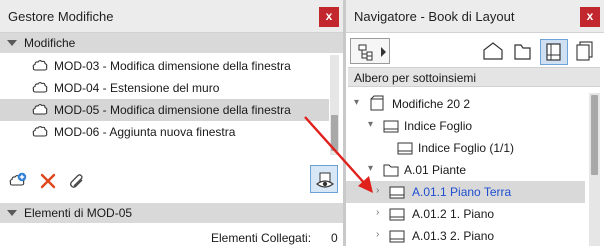 The height and width of the screenshot is (246, 604). Describe the element at coordinates (48, 182) in the screenshot. I see `red-x-delete-icon` at that location.